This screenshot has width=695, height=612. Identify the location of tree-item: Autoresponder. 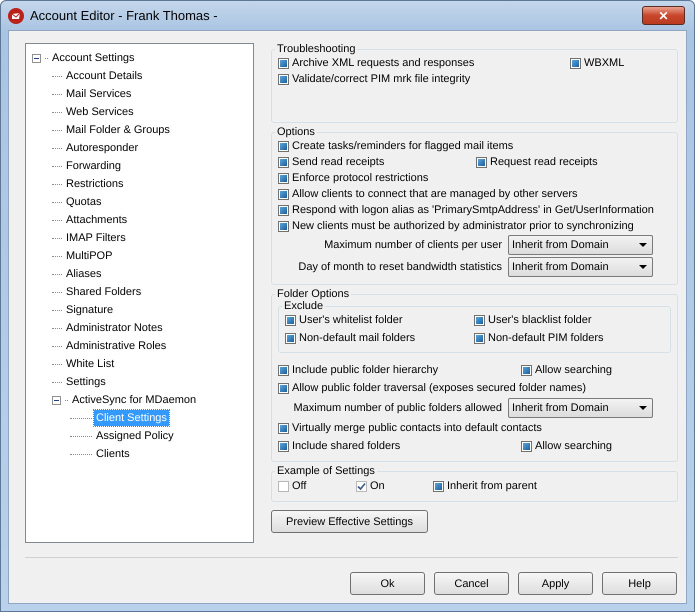
(102, 148).